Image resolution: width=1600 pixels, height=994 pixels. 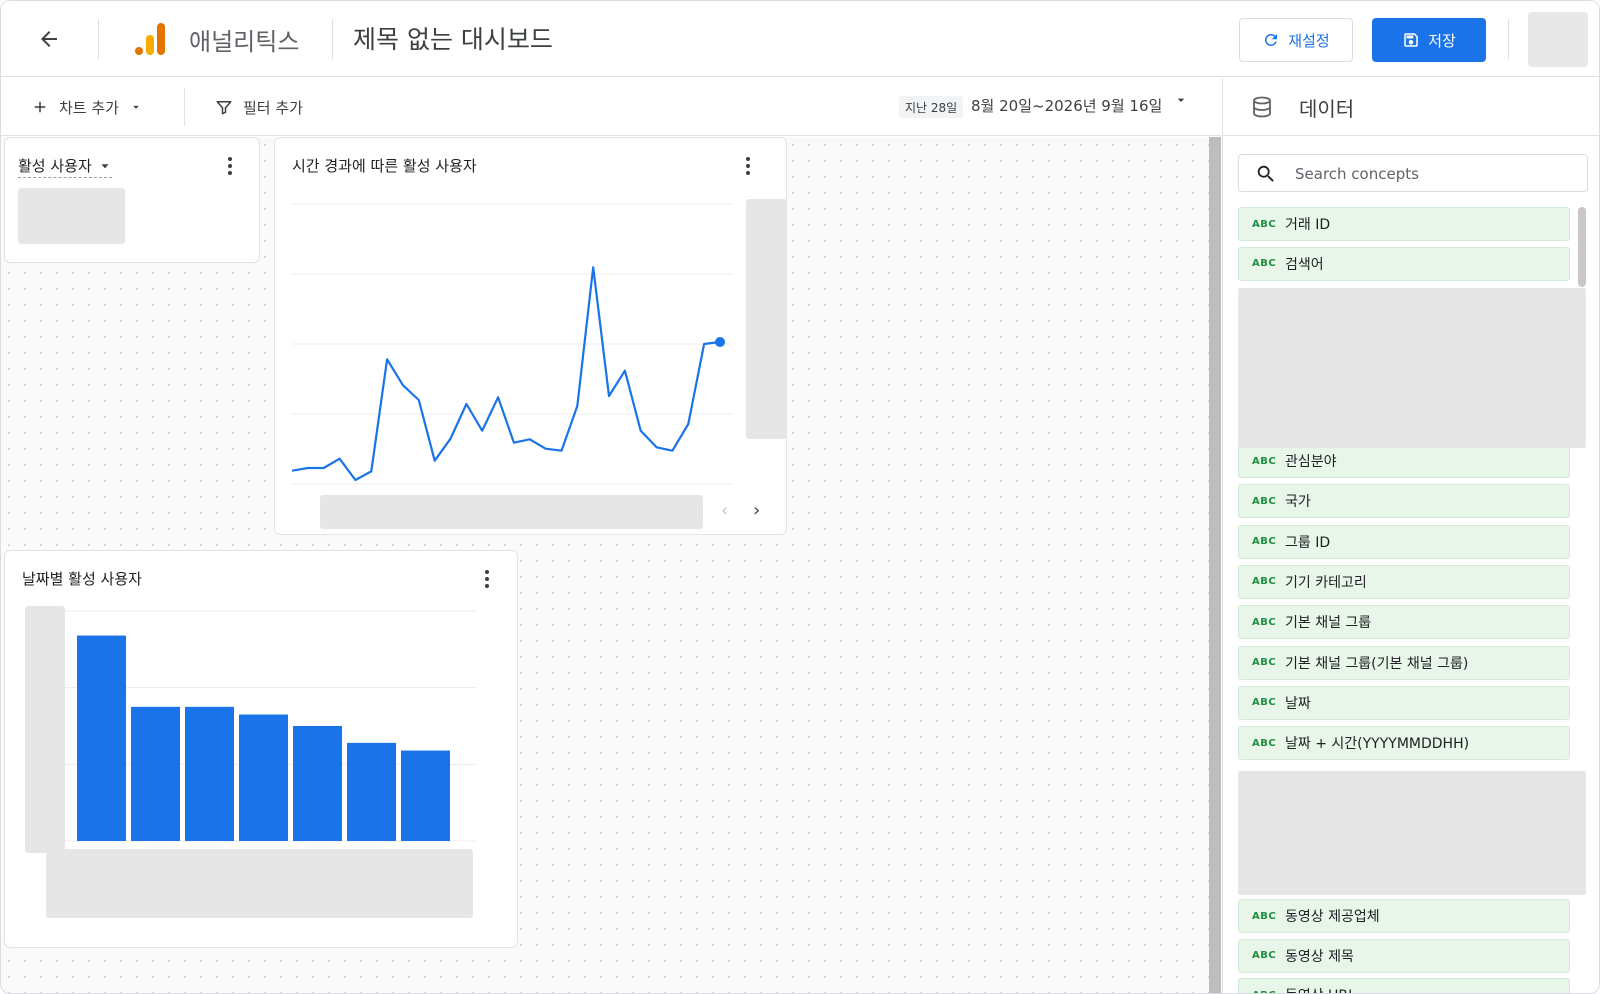 I want to click on dimension-field-label: 동영상 제목, so click(x=1319, y=956).